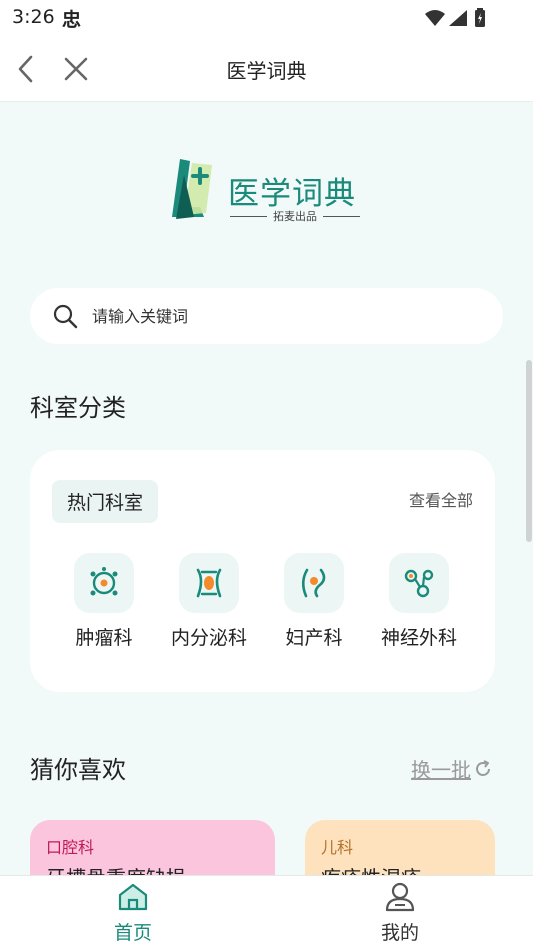 The image size is (533, 948). Describe the element at coordinates (529, 451) in the screenshot. I see `scrollbar` at that location.